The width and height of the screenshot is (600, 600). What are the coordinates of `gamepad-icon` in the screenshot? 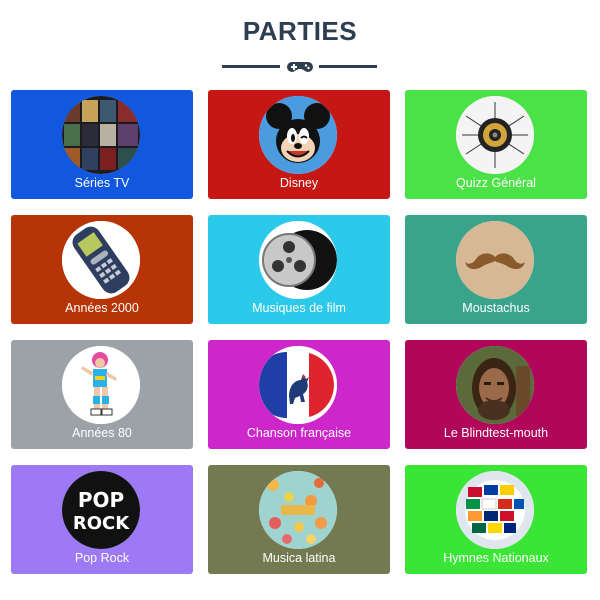 It's located at (300, 67).